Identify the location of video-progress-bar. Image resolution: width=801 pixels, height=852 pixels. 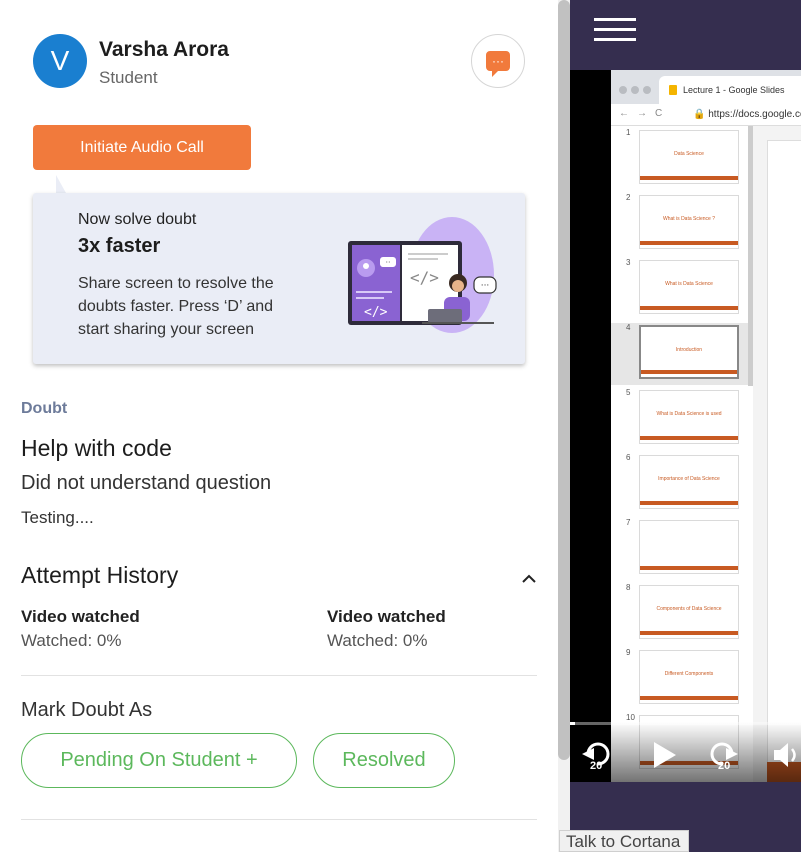
(685, 723).